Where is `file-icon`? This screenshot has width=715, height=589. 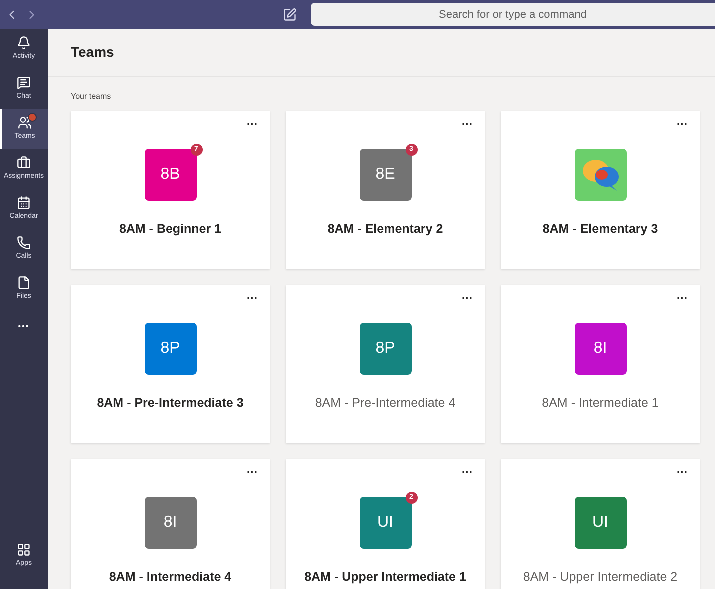
file-icon is located at coordinates (24, 283).